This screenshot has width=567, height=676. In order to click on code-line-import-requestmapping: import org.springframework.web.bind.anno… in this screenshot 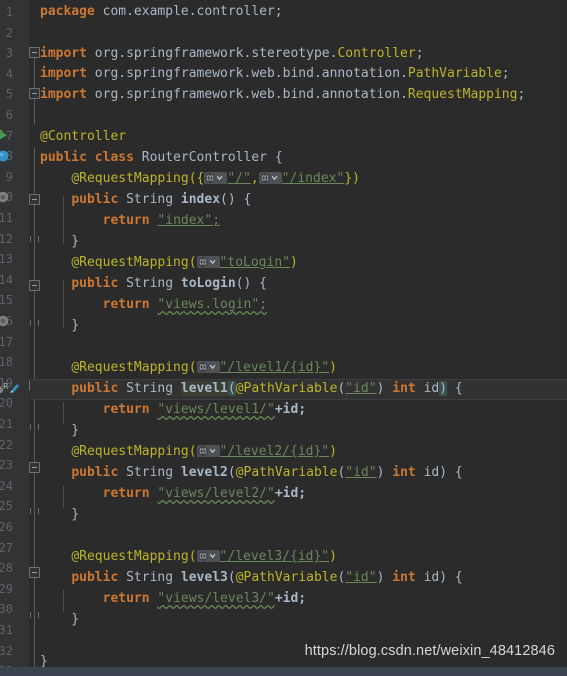, I will do `click(262, 95)`.